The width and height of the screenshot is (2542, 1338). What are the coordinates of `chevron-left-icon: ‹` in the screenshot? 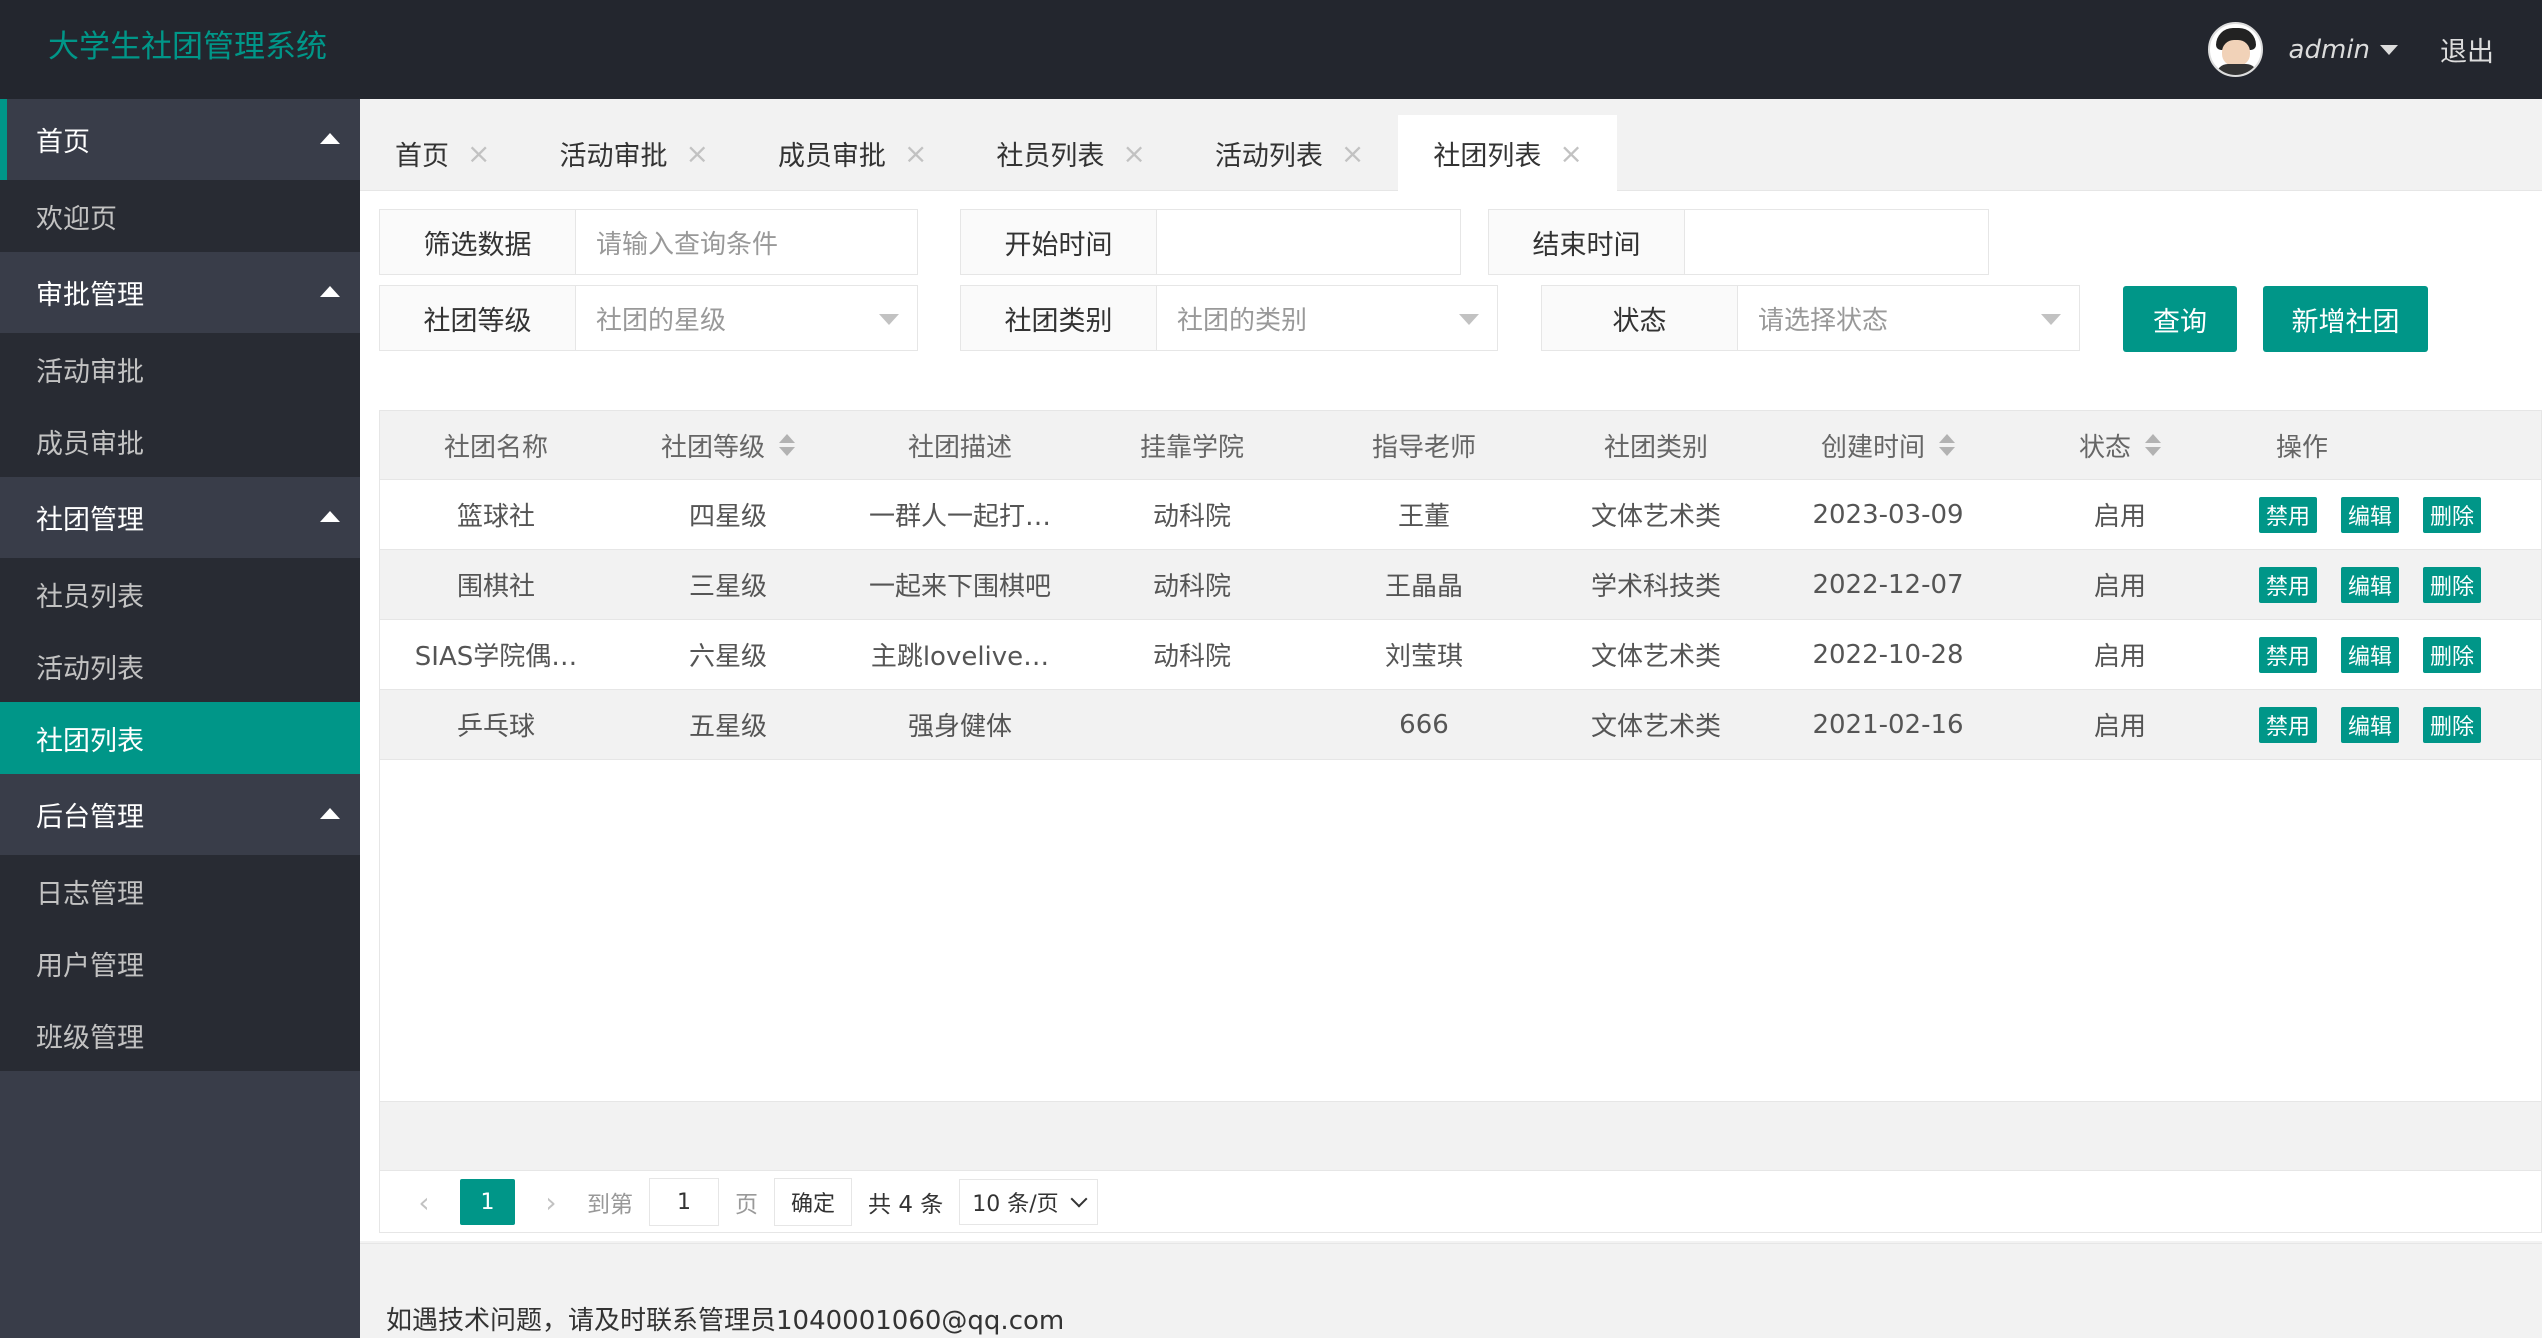 It's located at (424, 1202).